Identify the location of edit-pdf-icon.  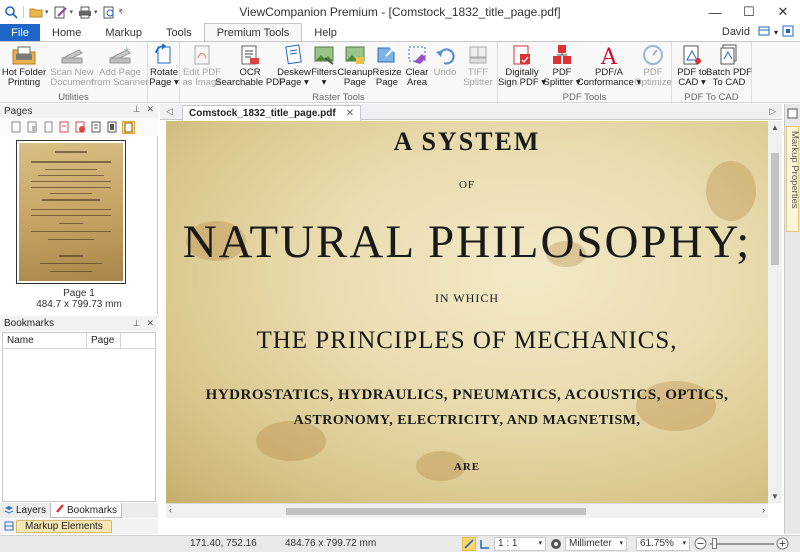
(202, 55).